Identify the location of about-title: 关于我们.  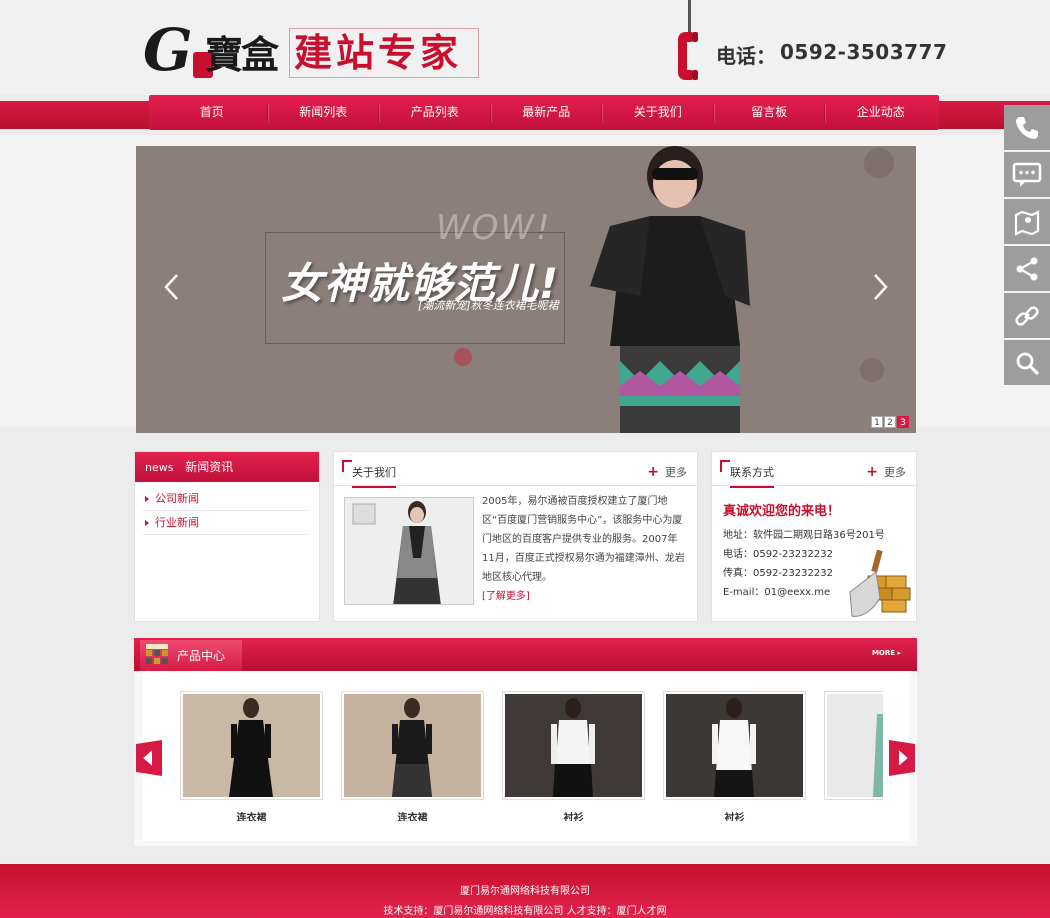
(374, 476).